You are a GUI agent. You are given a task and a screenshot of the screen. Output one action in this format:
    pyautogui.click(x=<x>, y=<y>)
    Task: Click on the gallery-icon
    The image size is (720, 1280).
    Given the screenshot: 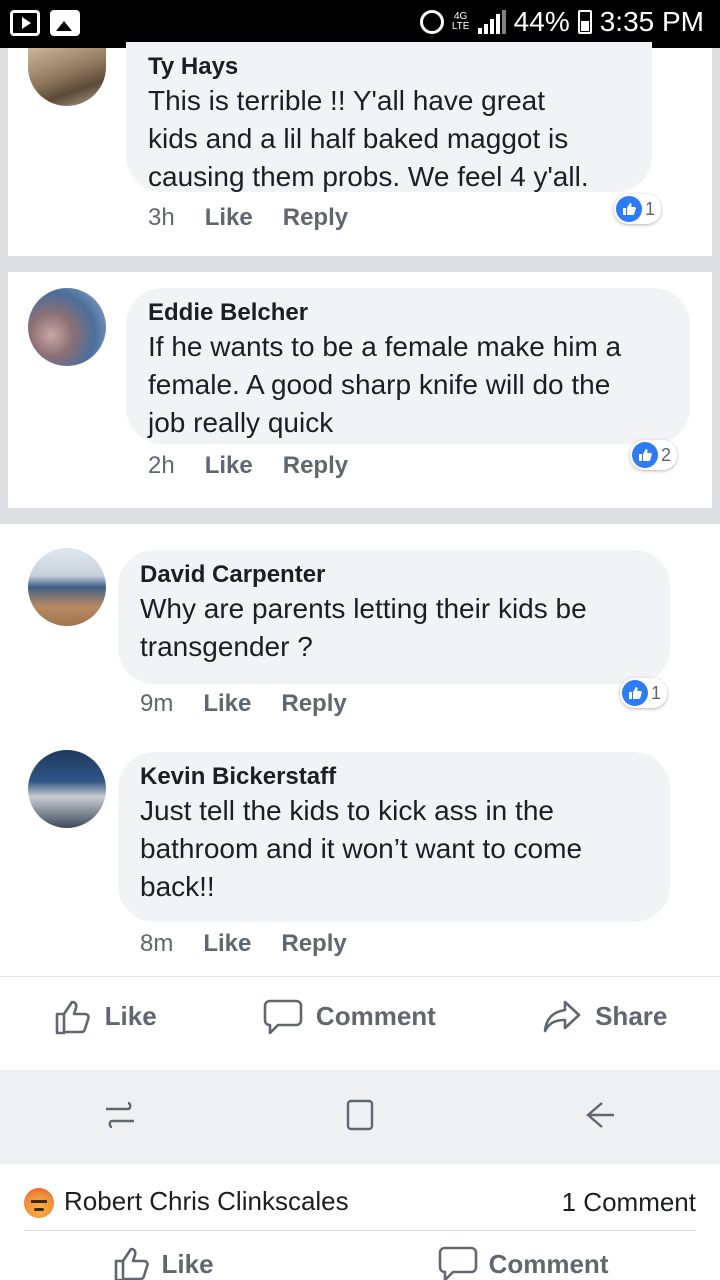 What is the action you would take?
    pyautogui.click(x=65, y=23)
    